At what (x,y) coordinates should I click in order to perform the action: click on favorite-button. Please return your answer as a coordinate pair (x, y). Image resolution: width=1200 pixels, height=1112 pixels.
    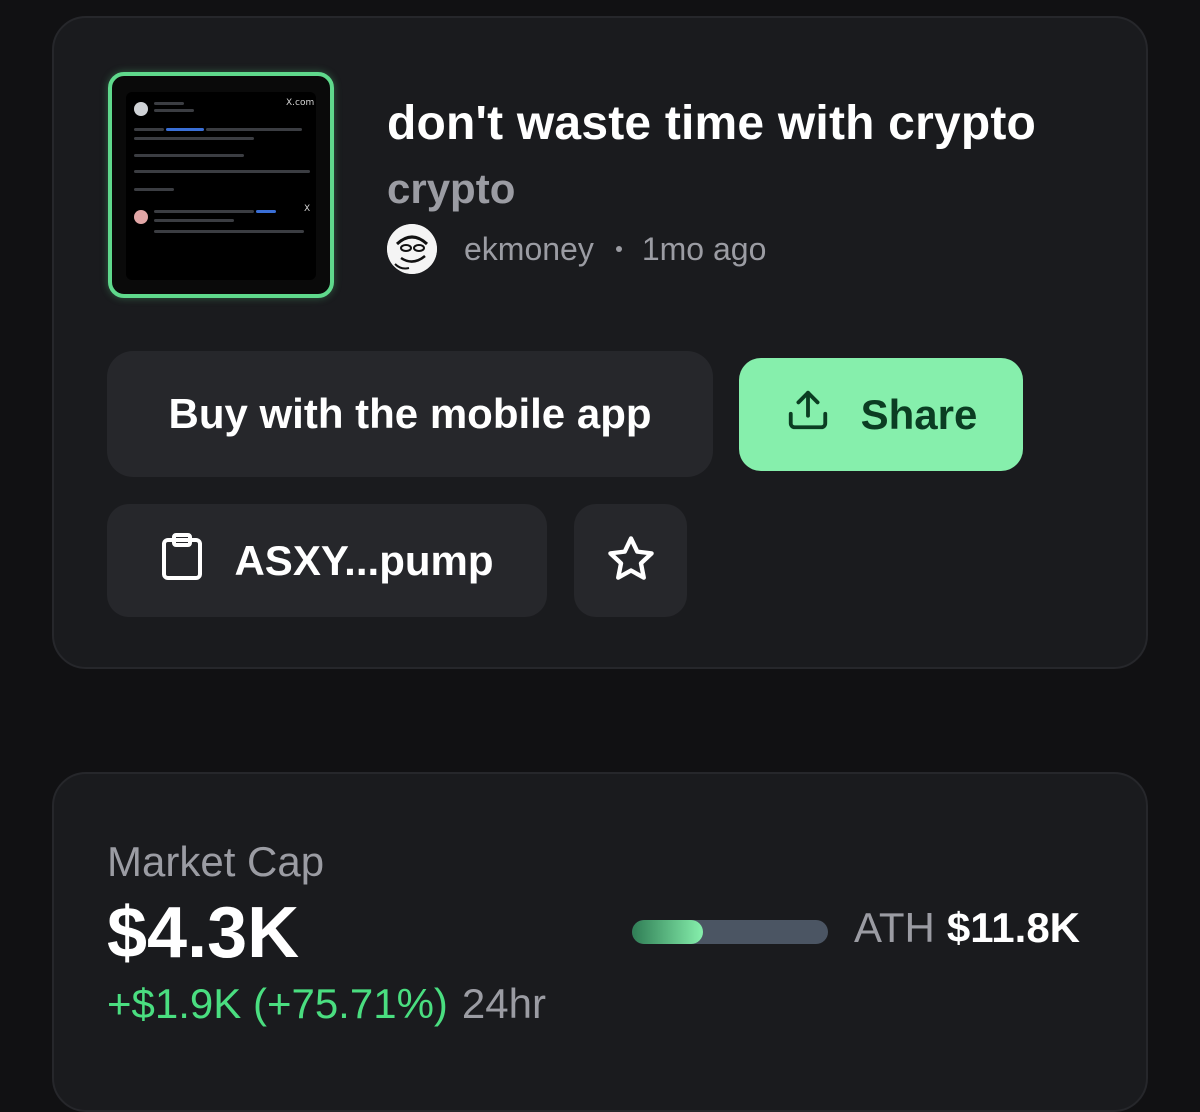
    Looking at the image, I should click on (630, 560).